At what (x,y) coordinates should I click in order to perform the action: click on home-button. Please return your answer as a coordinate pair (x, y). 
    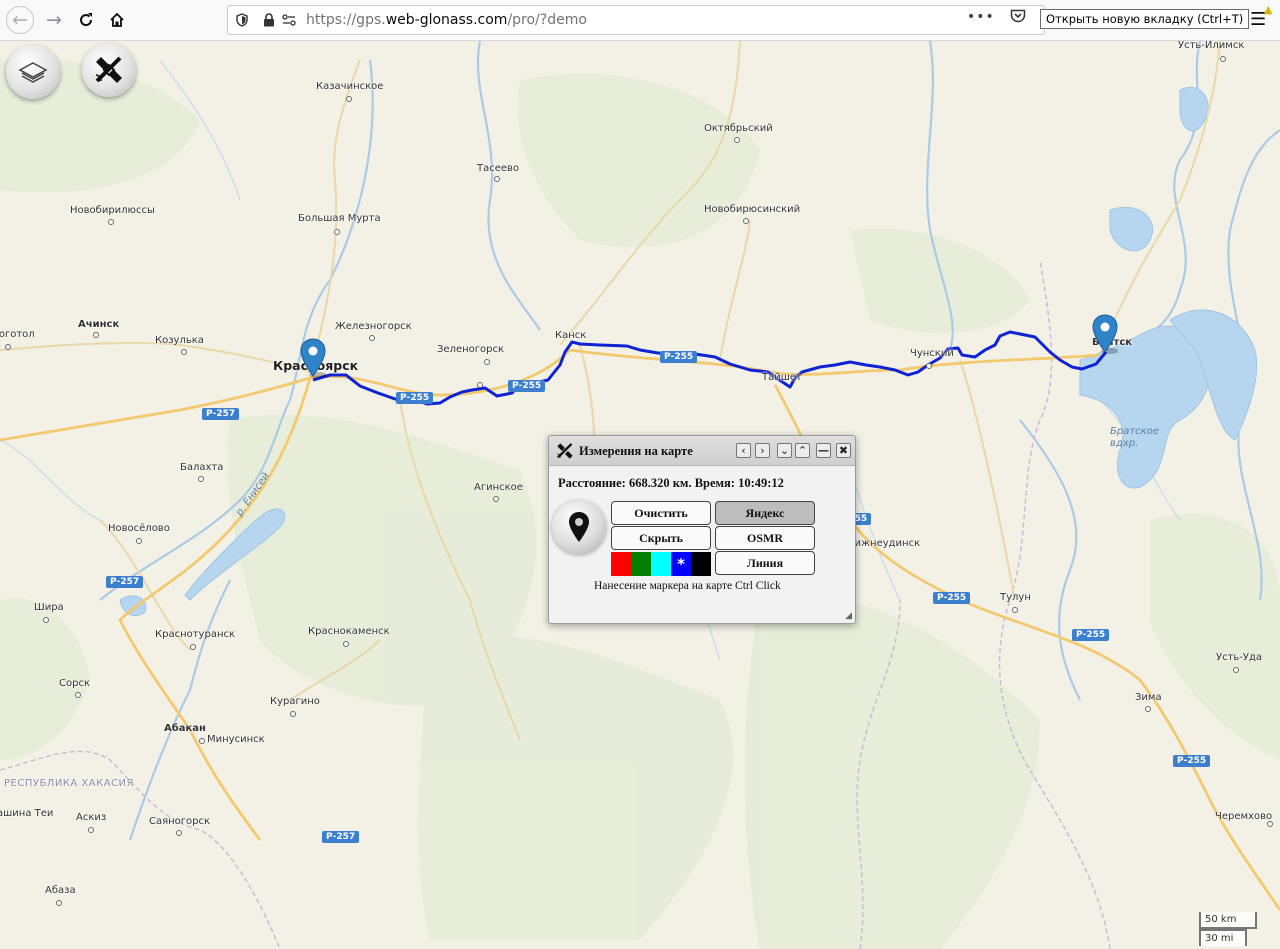
    Looking at the image, I should click on (117, 20).